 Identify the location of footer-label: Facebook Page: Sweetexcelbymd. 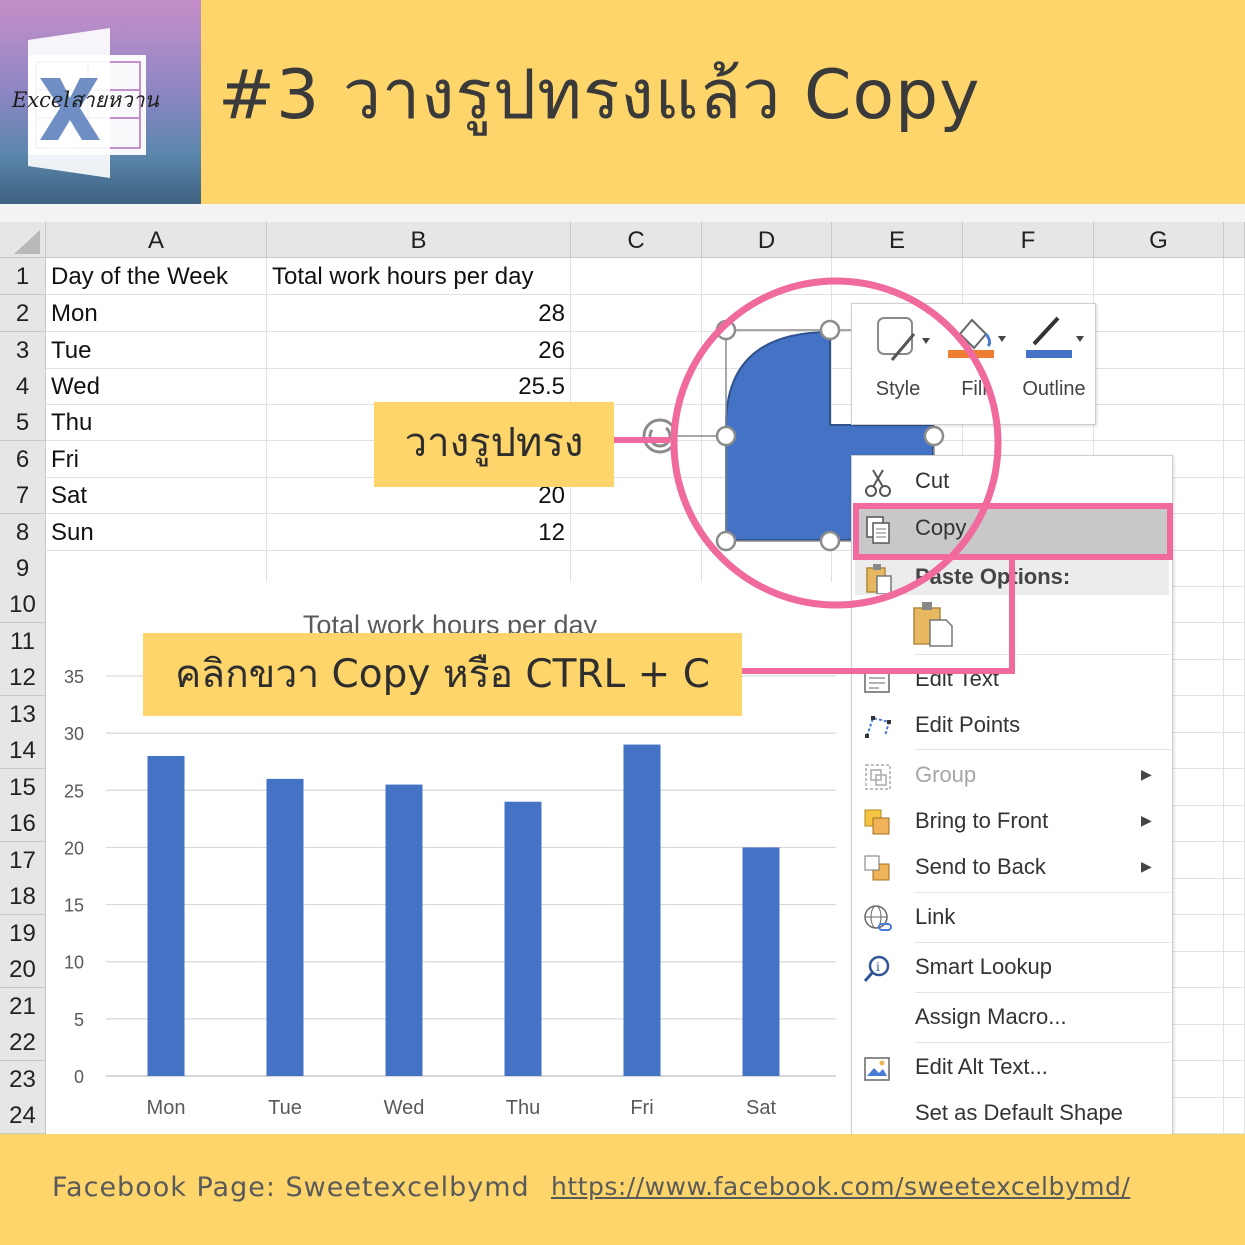
(291, 1187).